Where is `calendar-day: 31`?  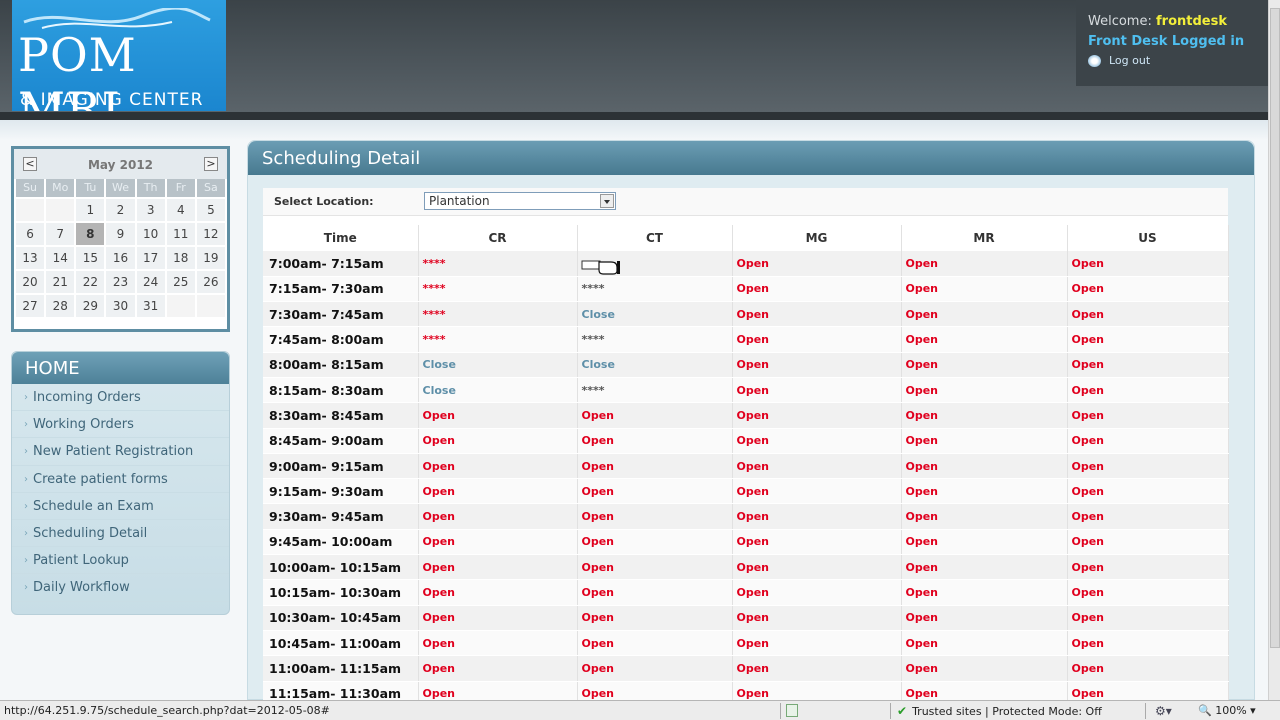 calendar-day: 31 is located at coordinates (150, 306).